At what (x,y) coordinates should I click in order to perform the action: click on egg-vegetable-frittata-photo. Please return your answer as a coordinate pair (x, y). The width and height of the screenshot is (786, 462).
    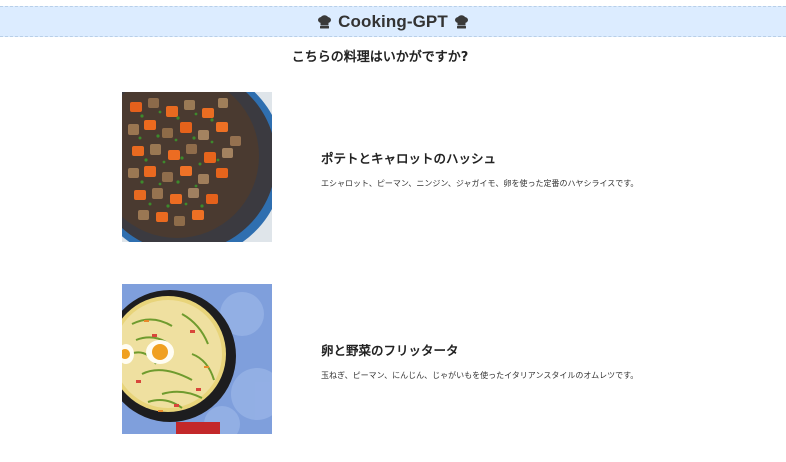
    Looking at the image, I should click on (197, 359).